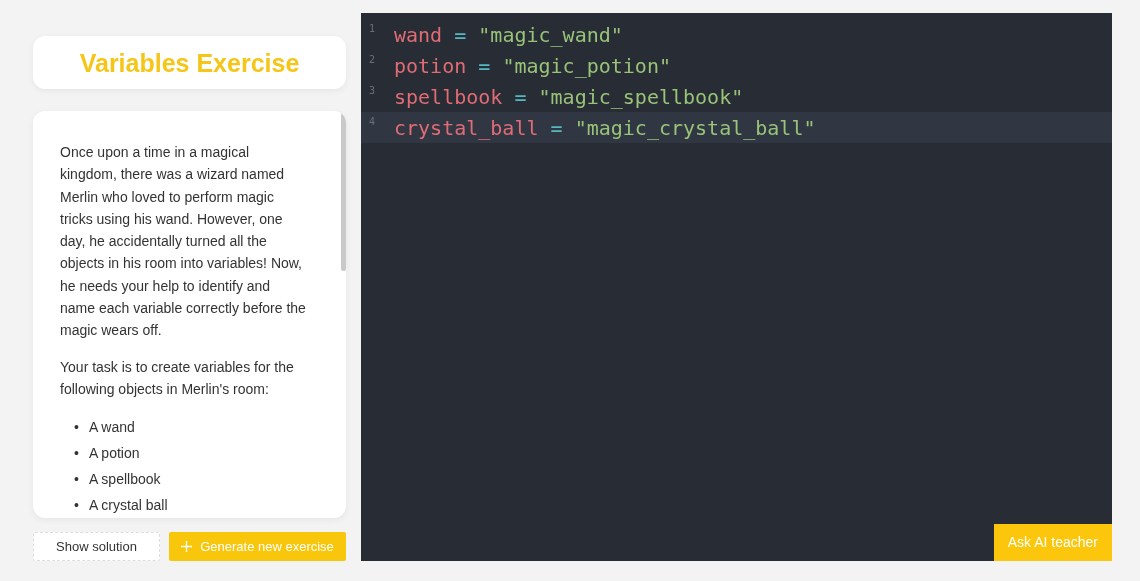  I want to click on object-list-item: A crystal ball, so click(128, 506).